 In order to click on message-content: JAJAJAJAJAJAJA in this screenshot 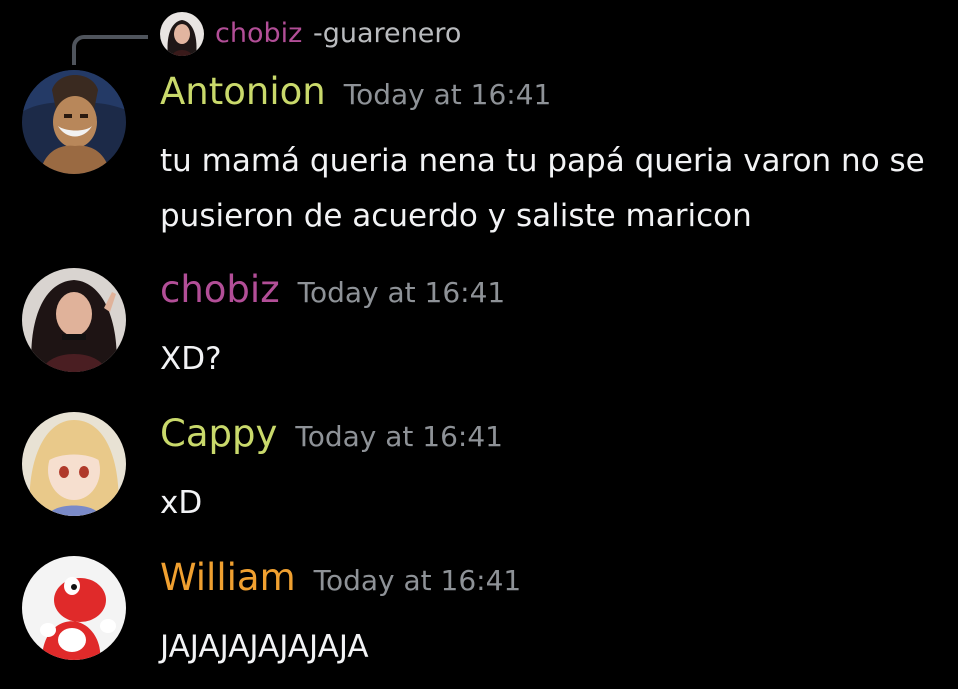, I will do `click(550, 647)`.